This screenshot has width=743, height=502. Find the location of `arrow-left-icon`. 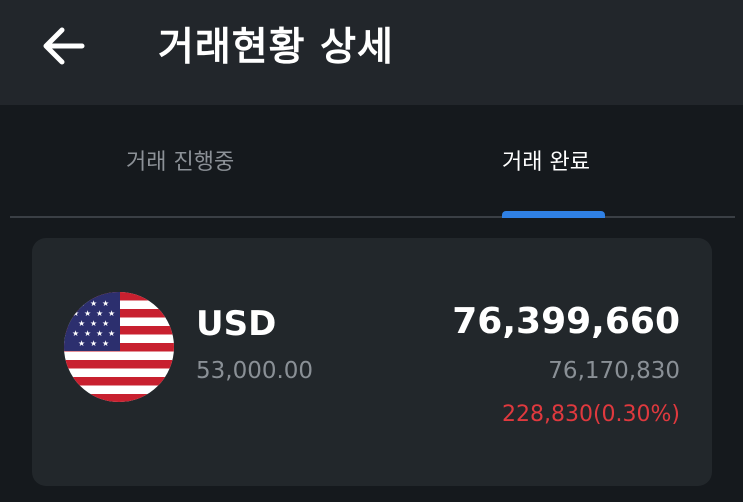

arrow-left-icon is located at coordinates (64, 46).